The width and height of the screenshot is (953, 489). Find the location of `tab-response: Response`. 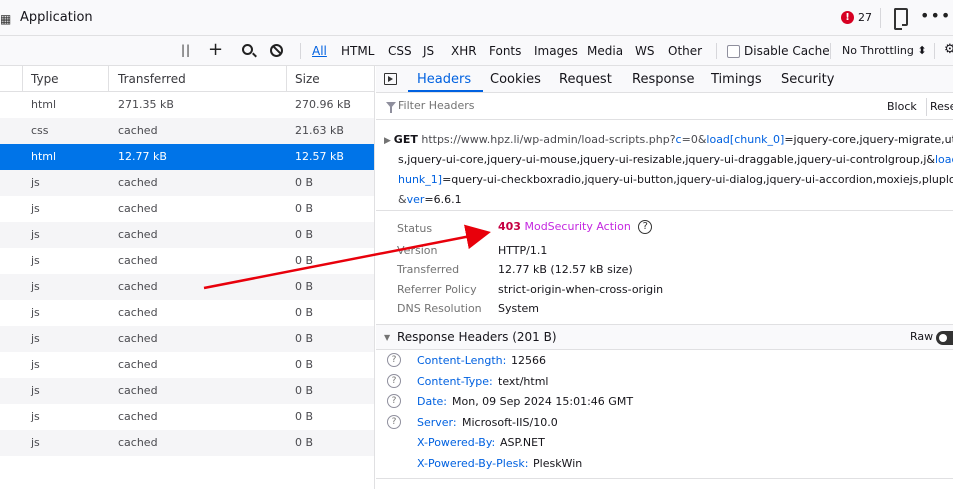

tab-response: Response is located at coordinates (663, 79).